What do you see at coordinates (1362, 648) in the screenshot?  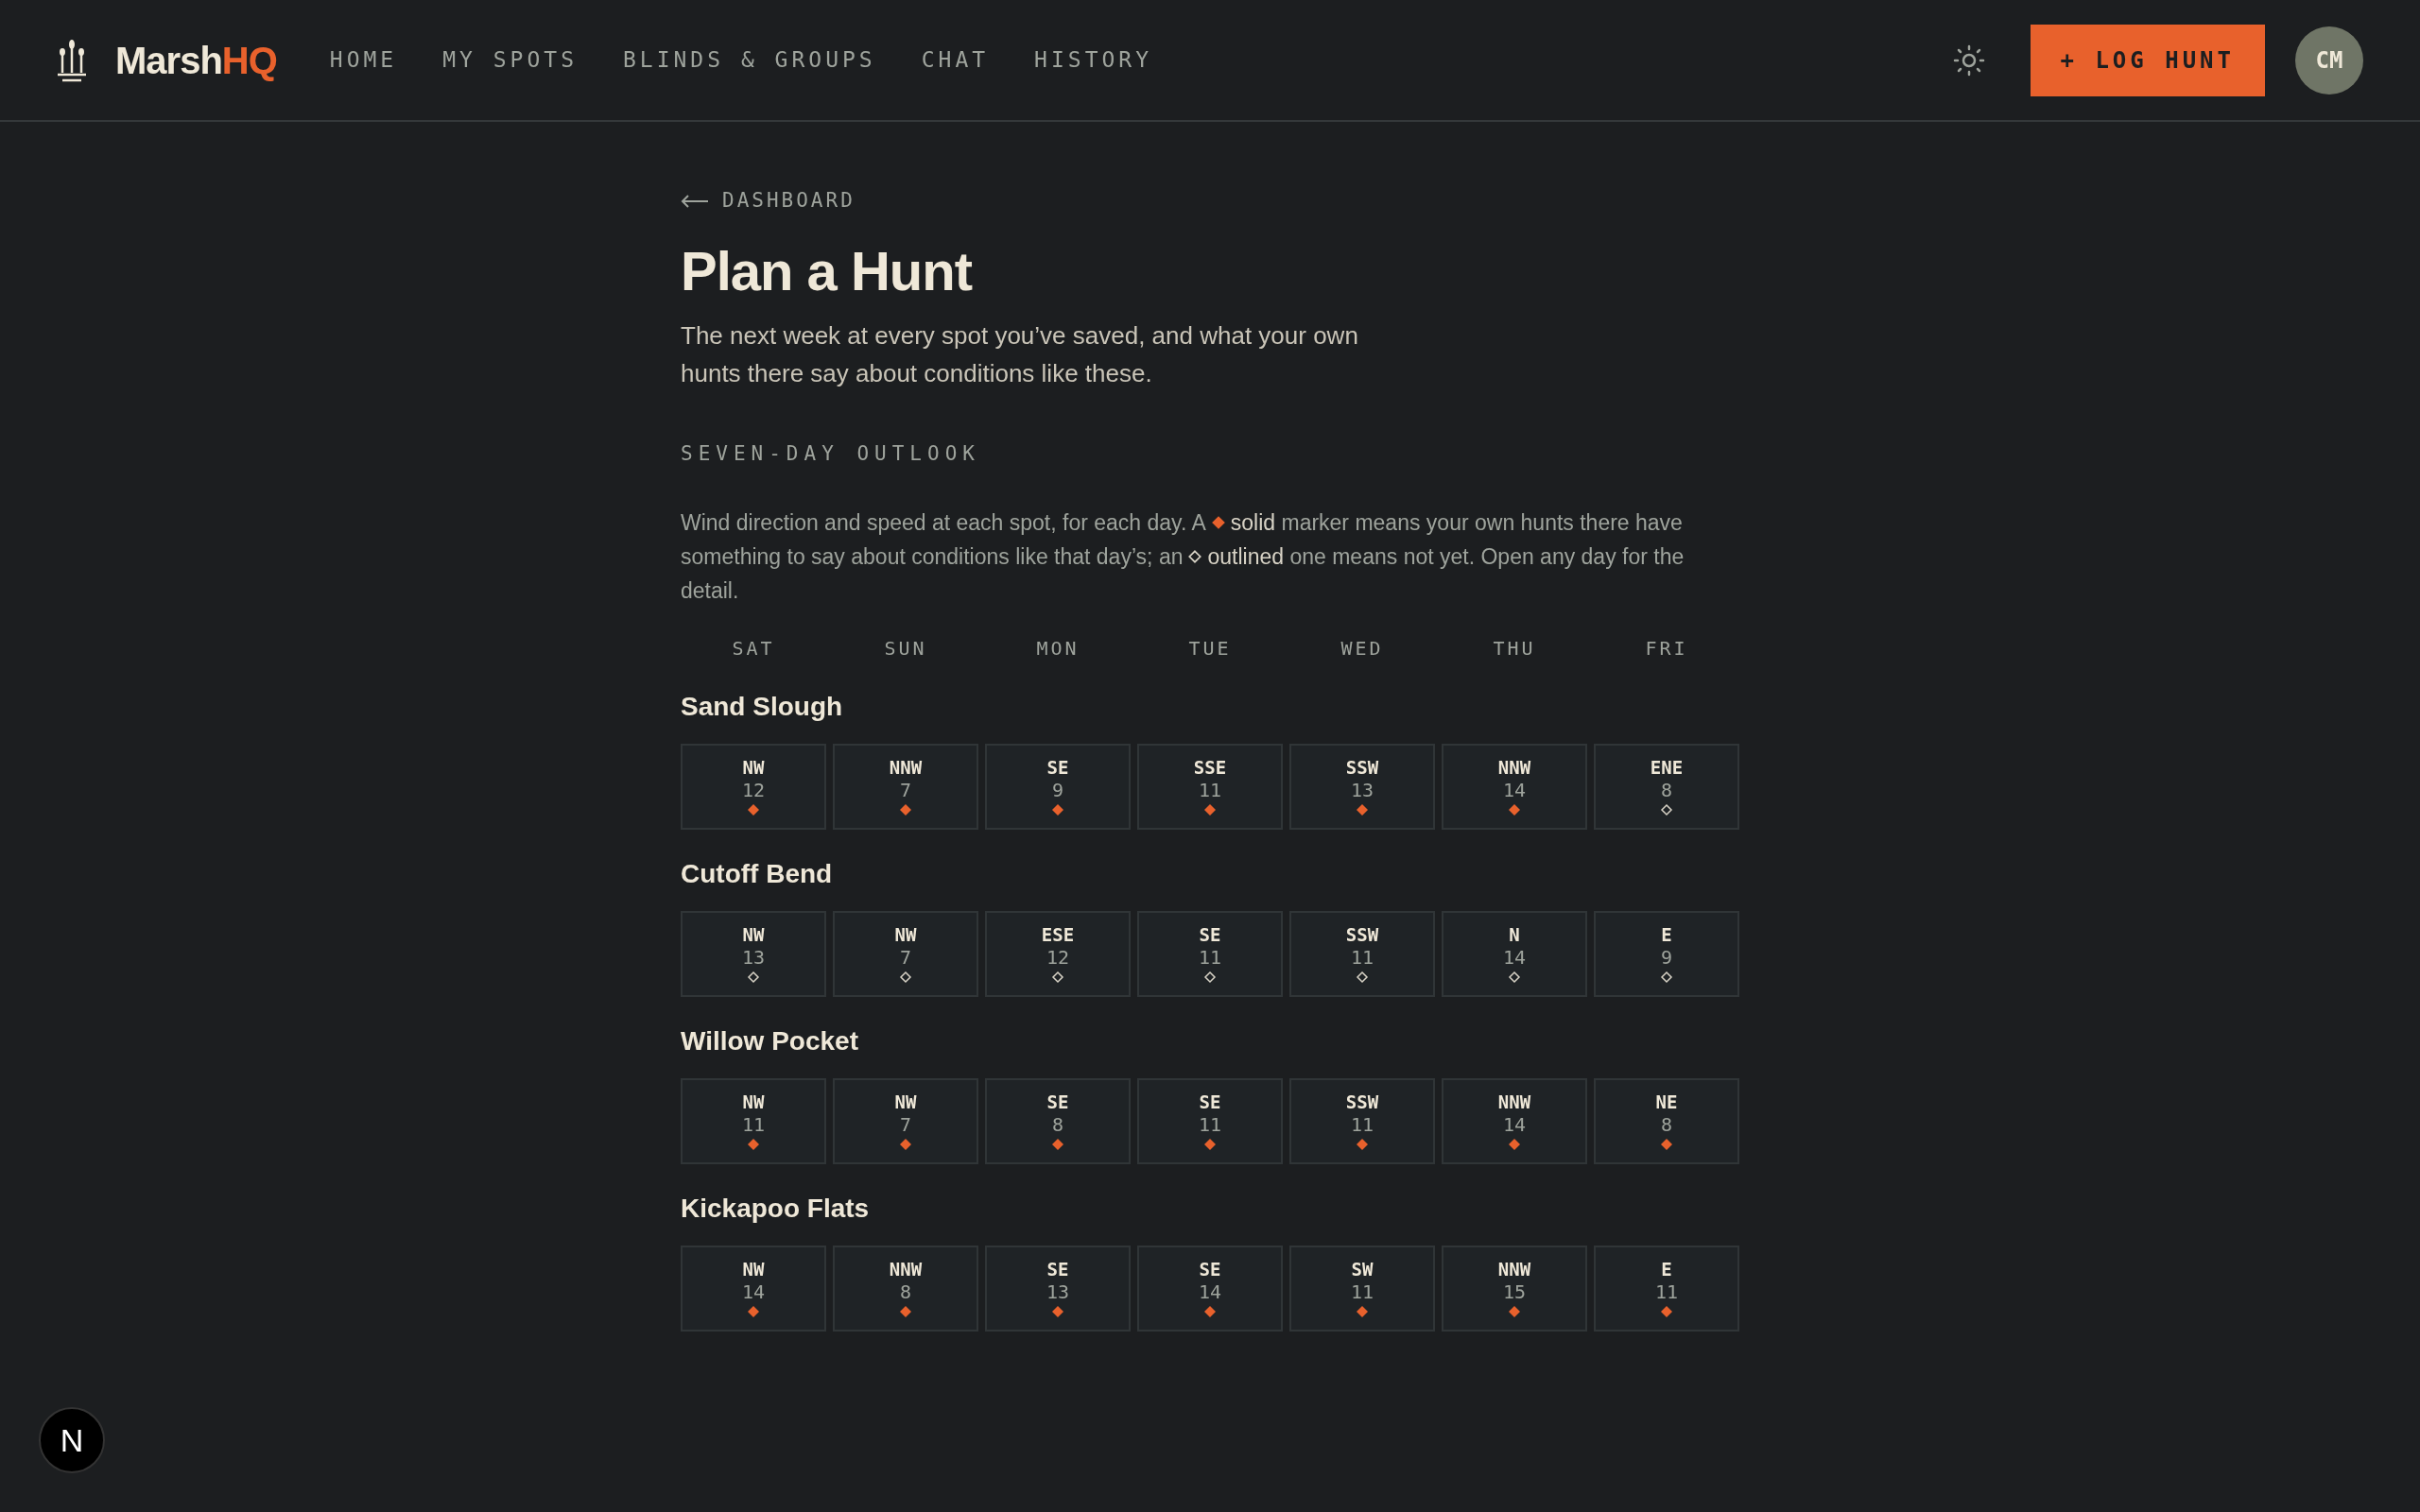 I see `day-header: WED` at bounding box center [1362, 648].